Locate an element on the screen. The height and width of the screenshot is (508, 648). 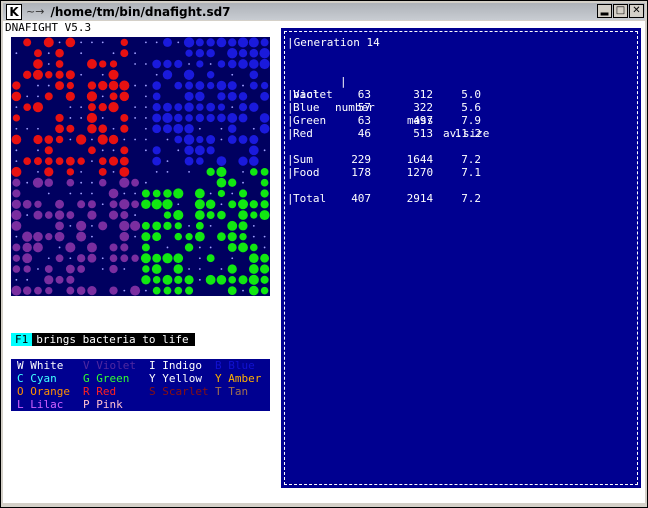
palette-item: S Scarlet is located at coordinates (179, 391).